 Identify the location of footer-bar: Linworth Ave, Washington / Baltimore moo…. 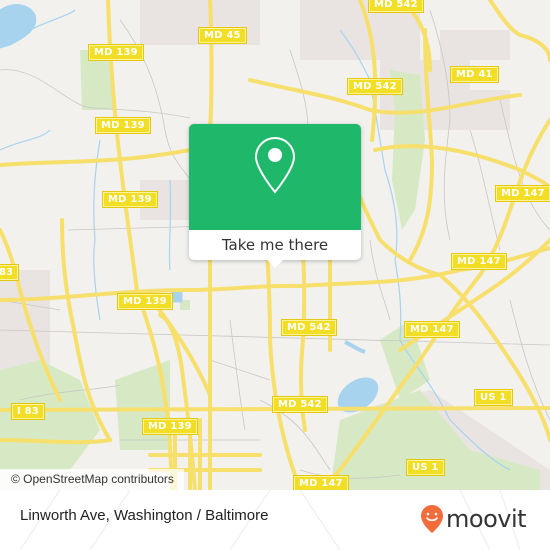
(275, 520).